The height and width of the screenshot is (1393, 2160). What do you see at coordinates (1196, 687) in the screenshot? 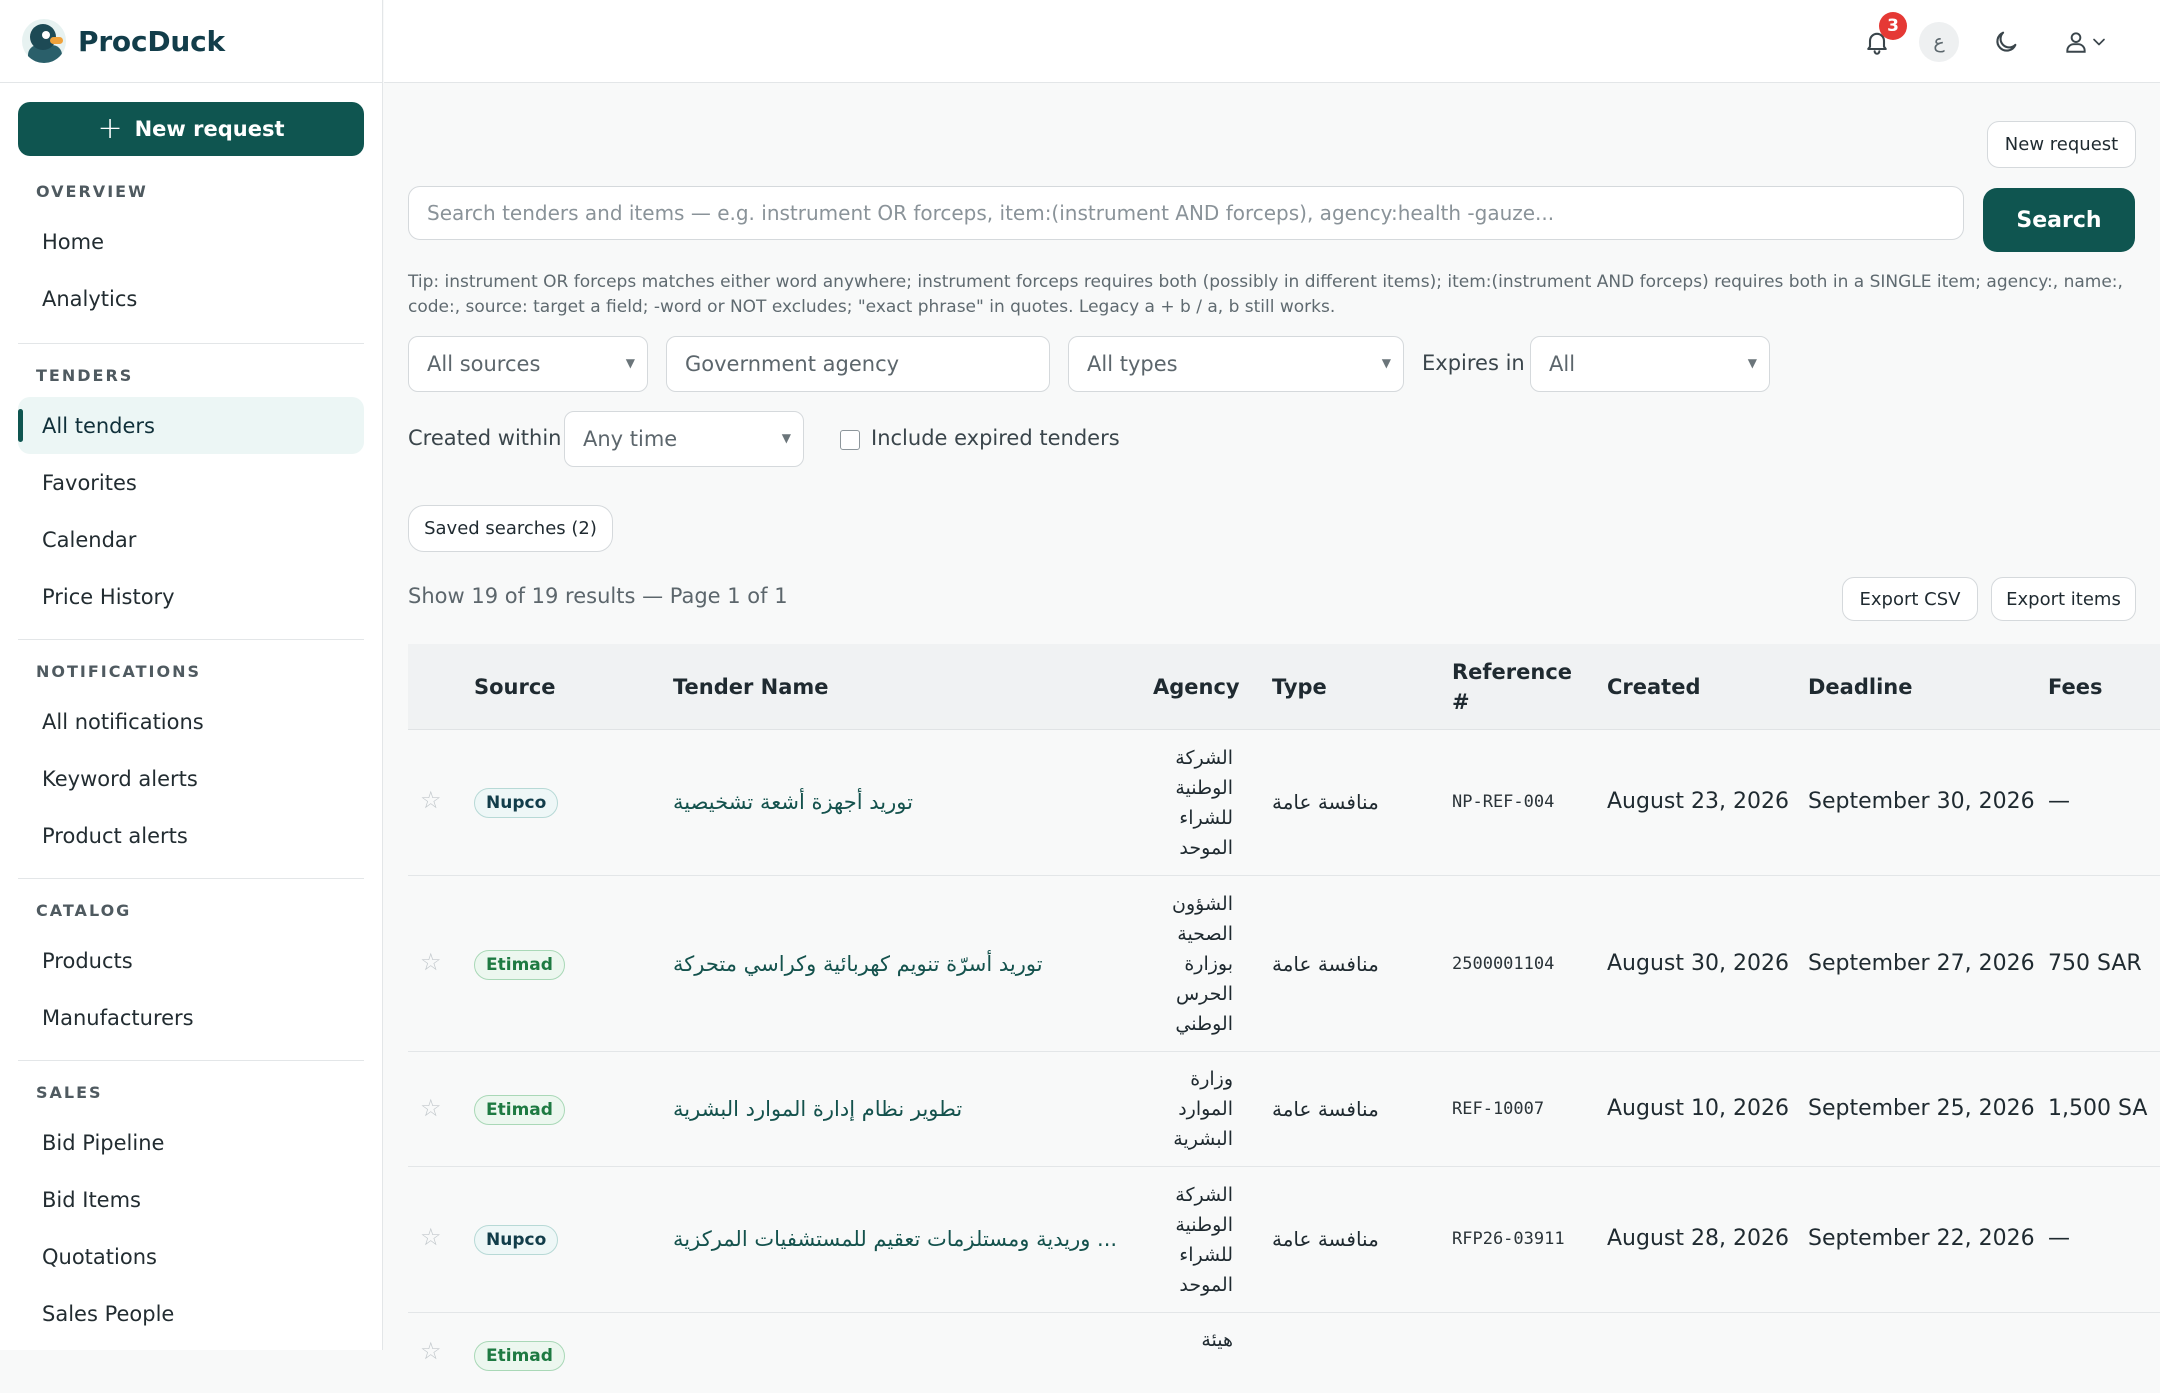
I see `column-header-agency: Agency` at bounding box center [1196, 687].